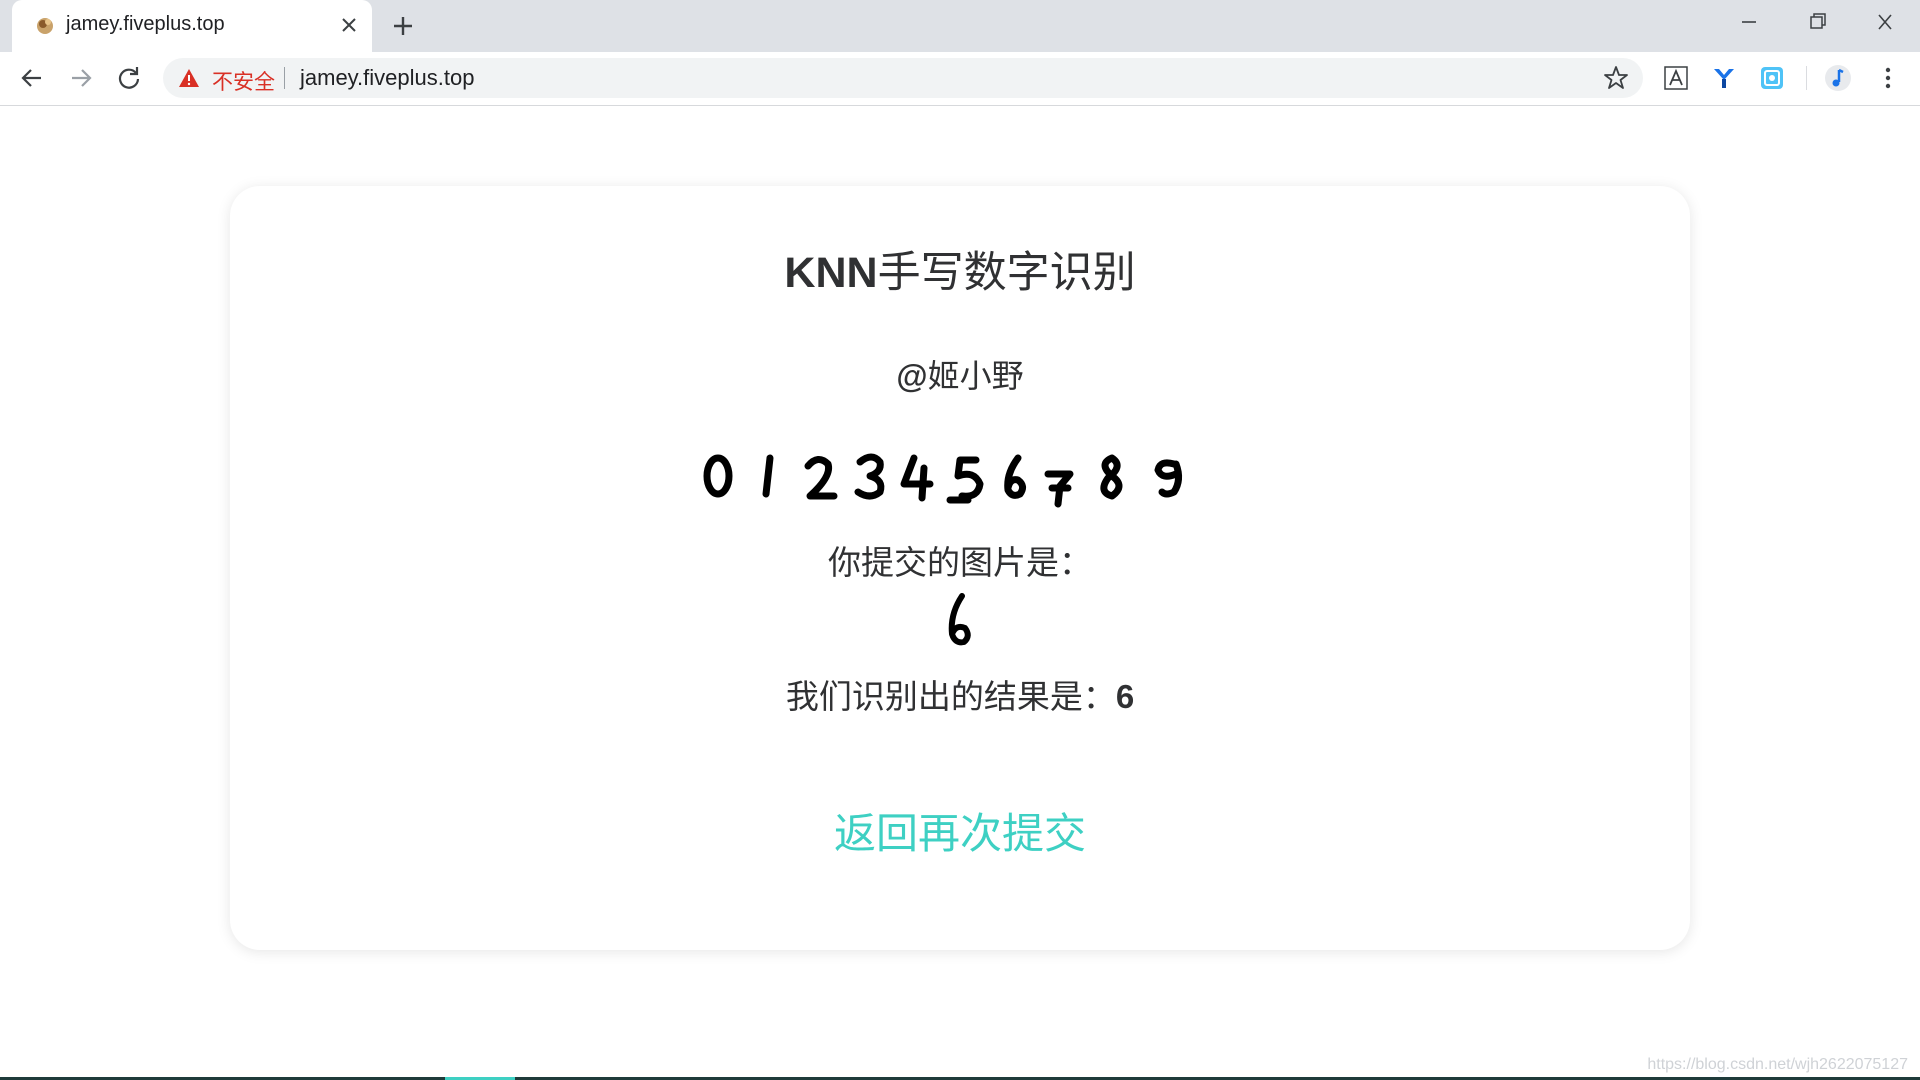  What do you see at coordinates (32, 78) in the screenshot?
I see `back-arrow-icon` at bounding box center [32, 78].